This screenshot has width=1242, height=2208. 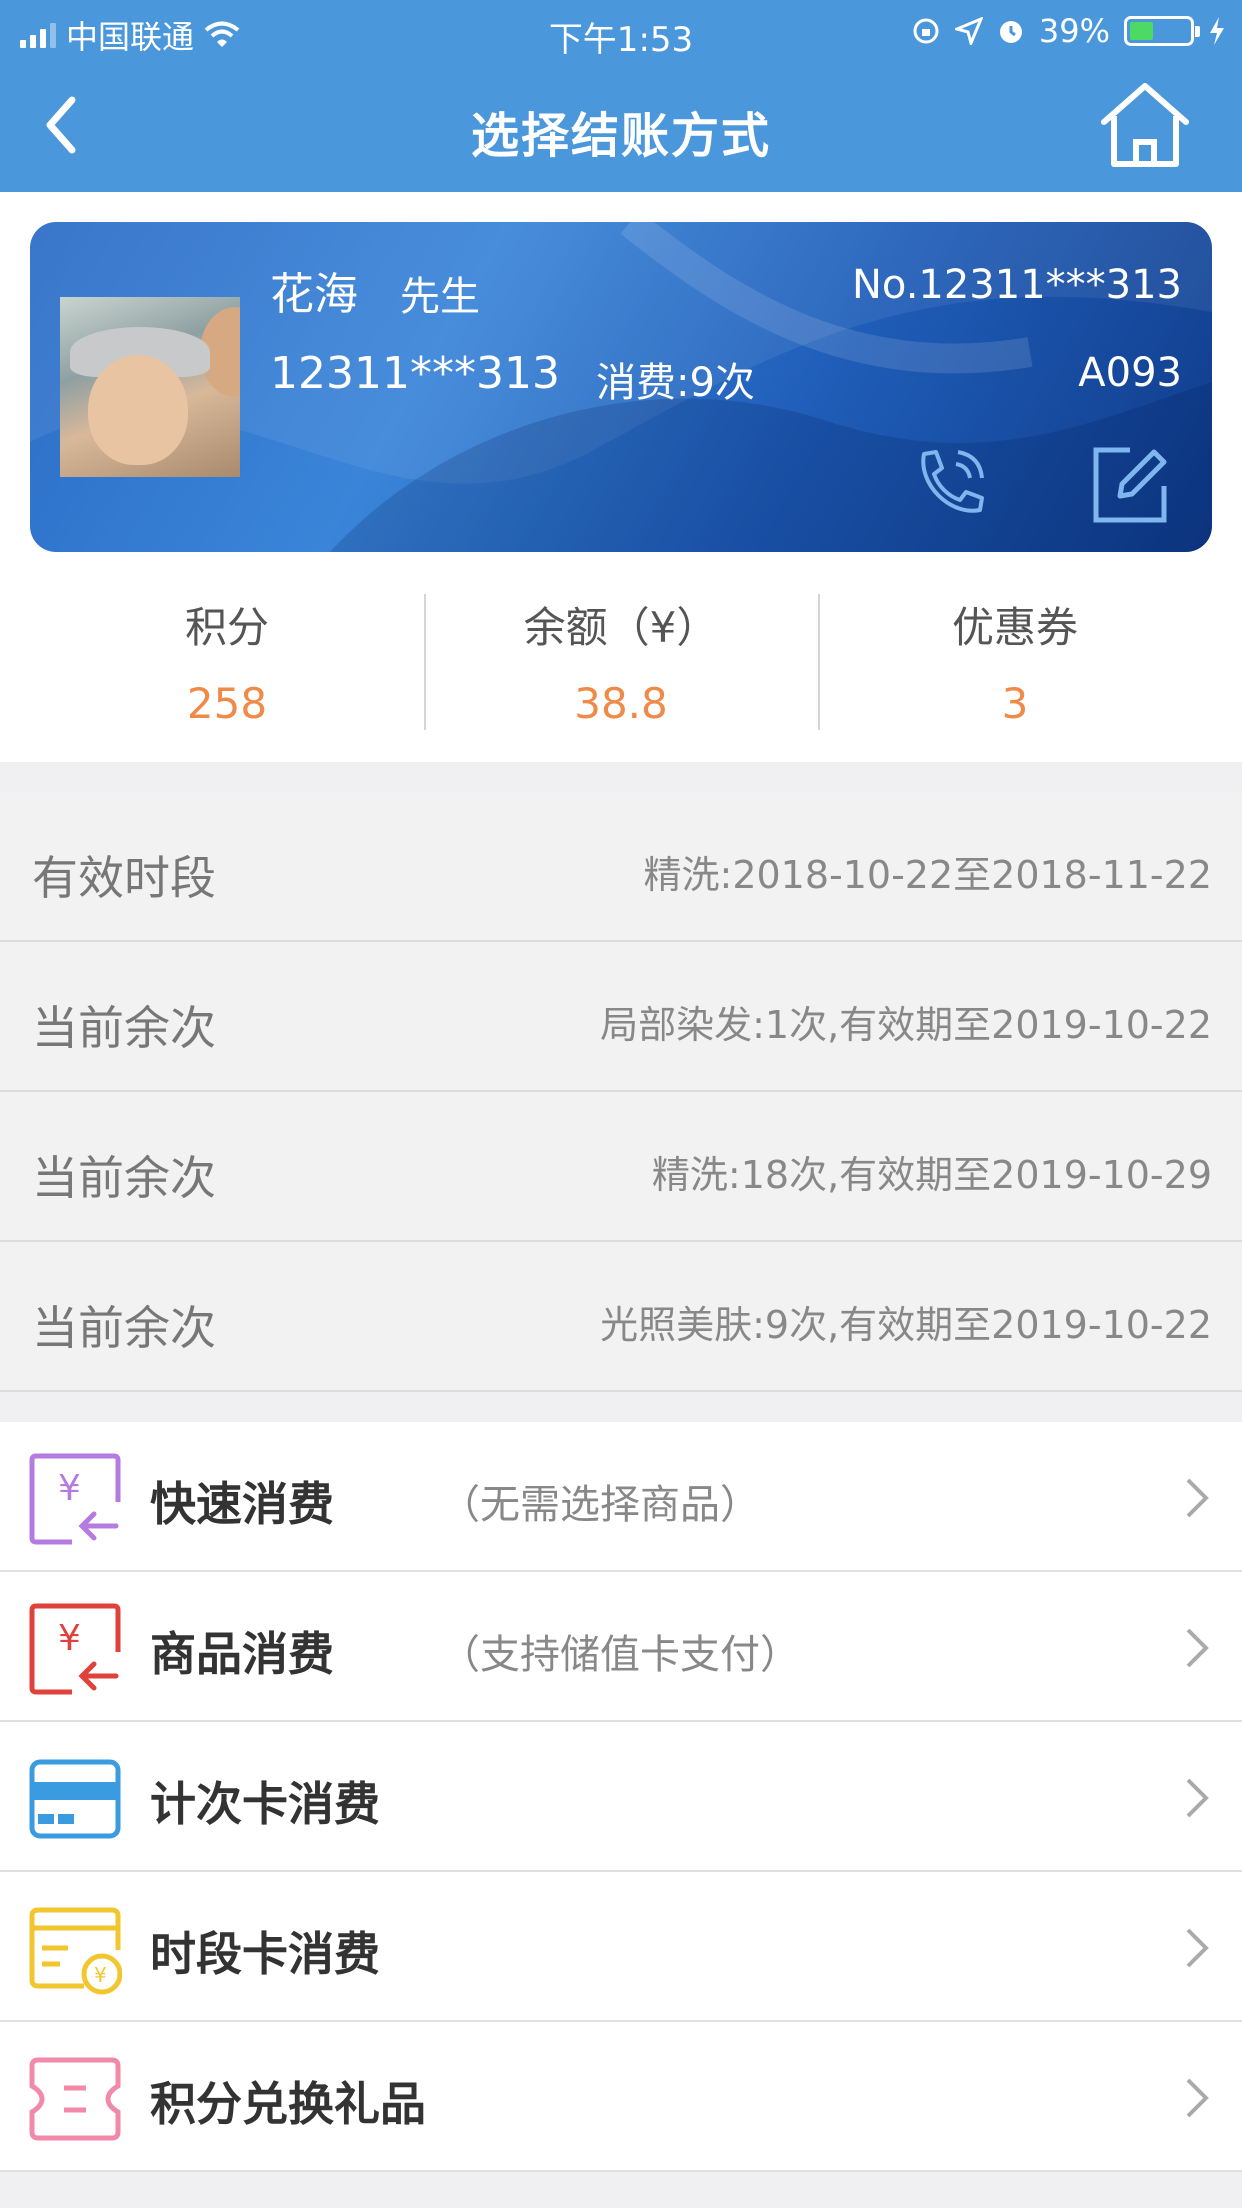 I want to click on menu-label: 快速消费, so click(x=242, y=1504).